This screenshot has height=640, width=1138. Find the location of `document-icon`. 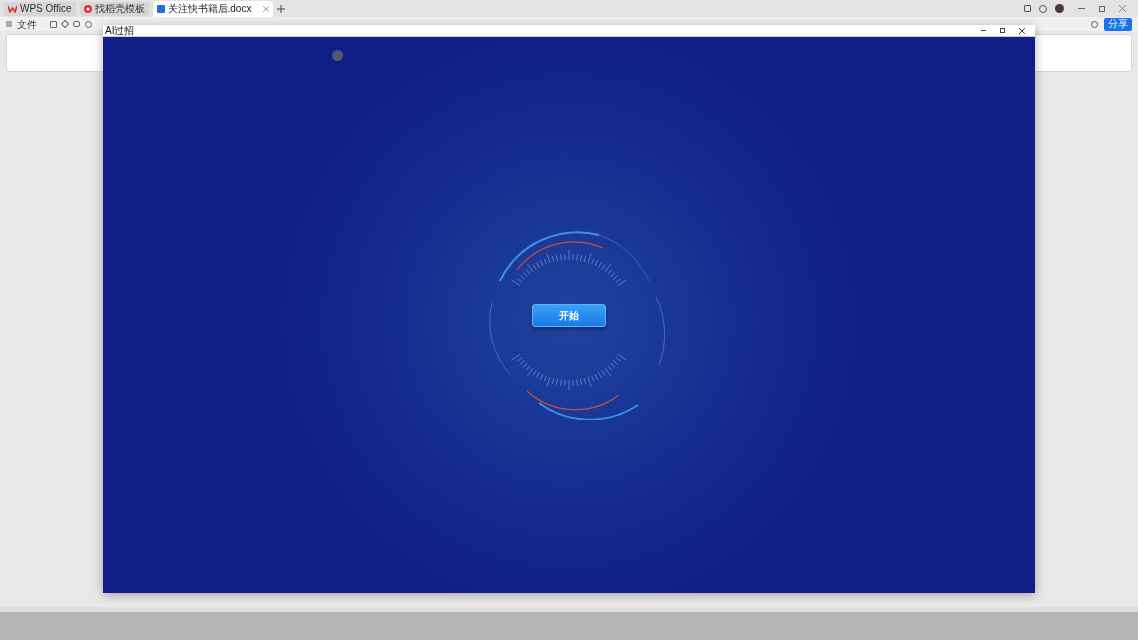

document-icon is located at coordinates (160, 8).